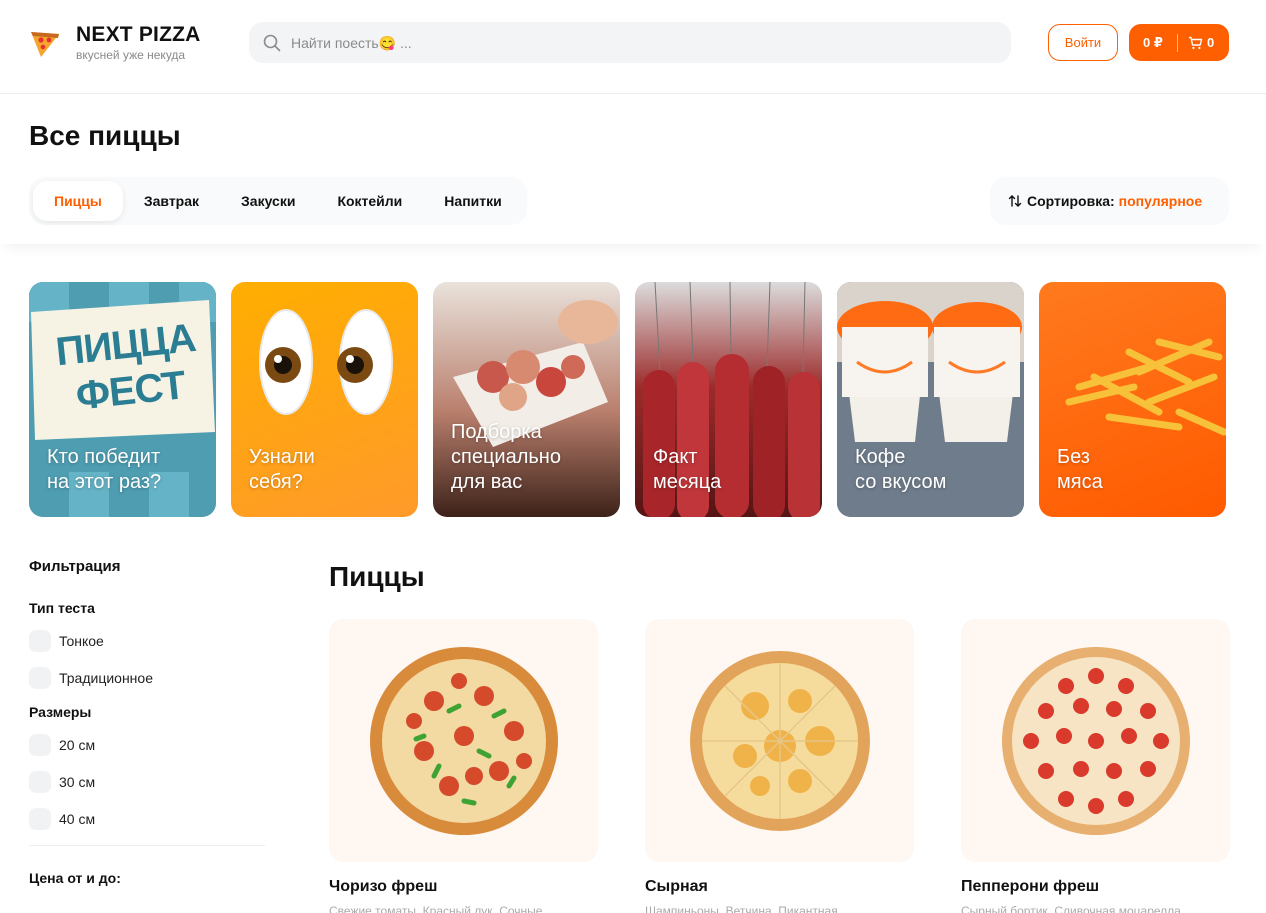 This screenshot has height=913, width=1266. I want to click on story-card: Кофе со вкусом, so click(930, 399).